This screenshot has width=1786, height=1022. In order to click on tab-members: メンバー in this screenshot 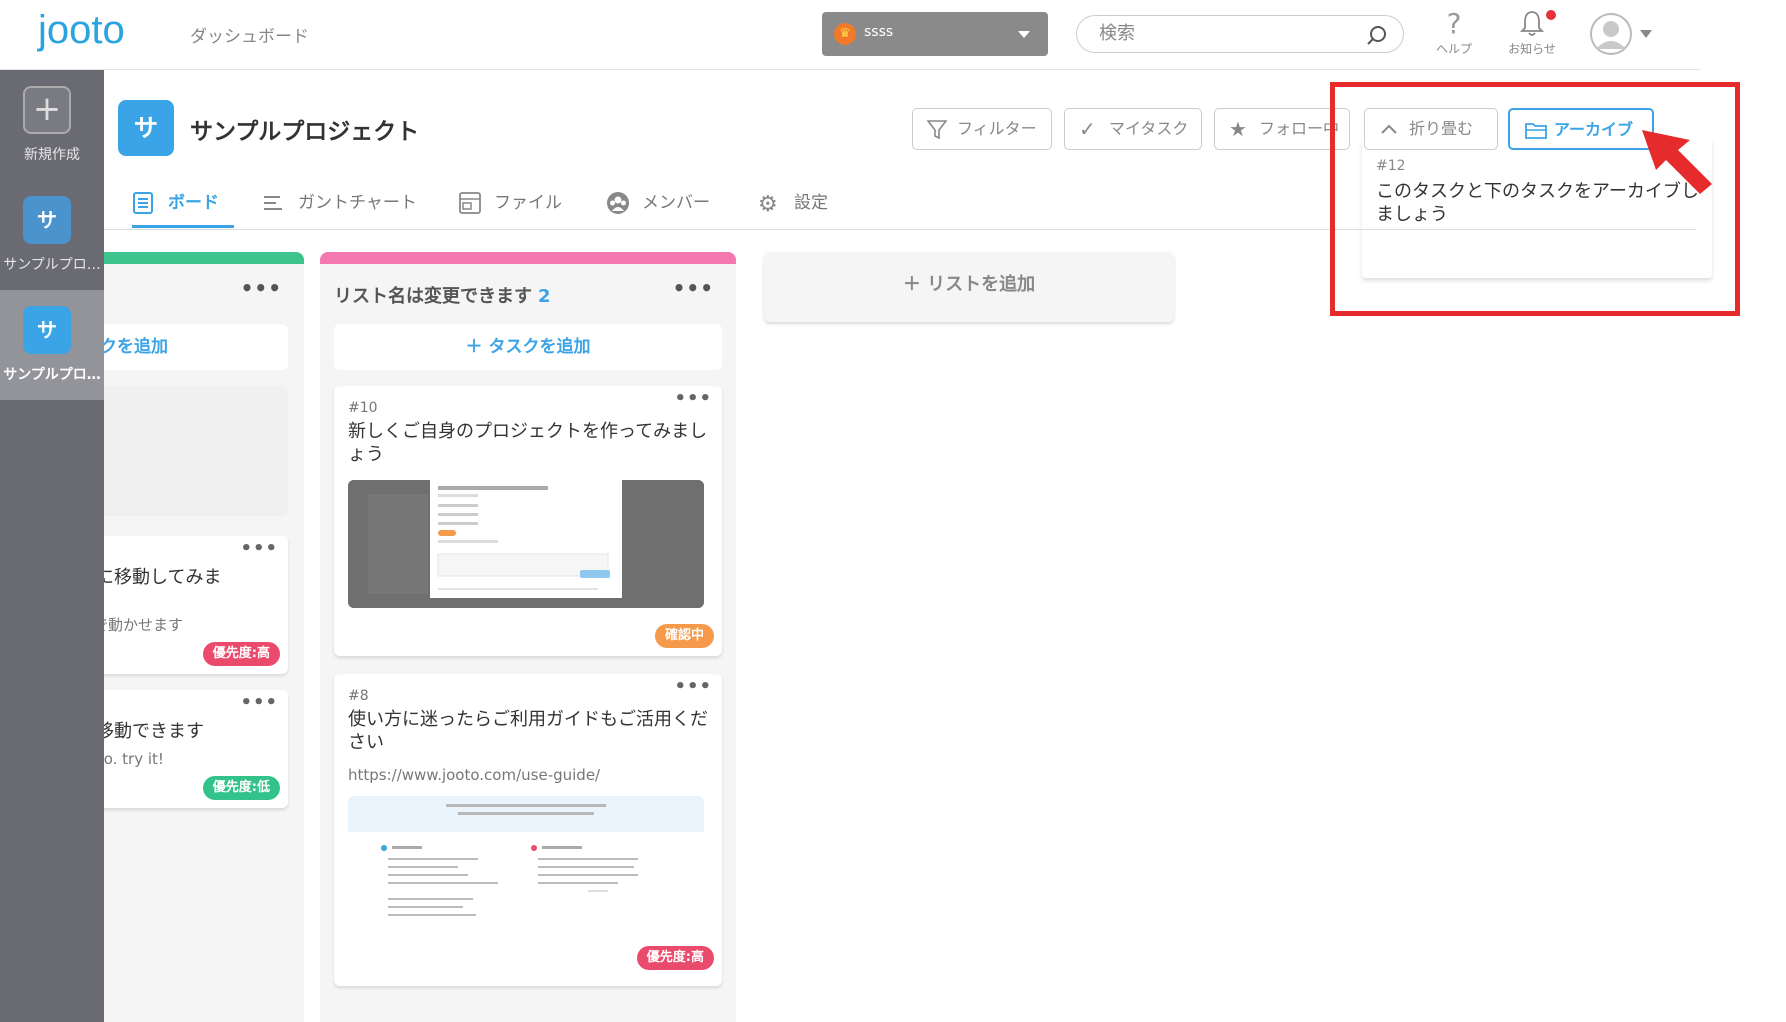, I will do `click(658, 208)`.